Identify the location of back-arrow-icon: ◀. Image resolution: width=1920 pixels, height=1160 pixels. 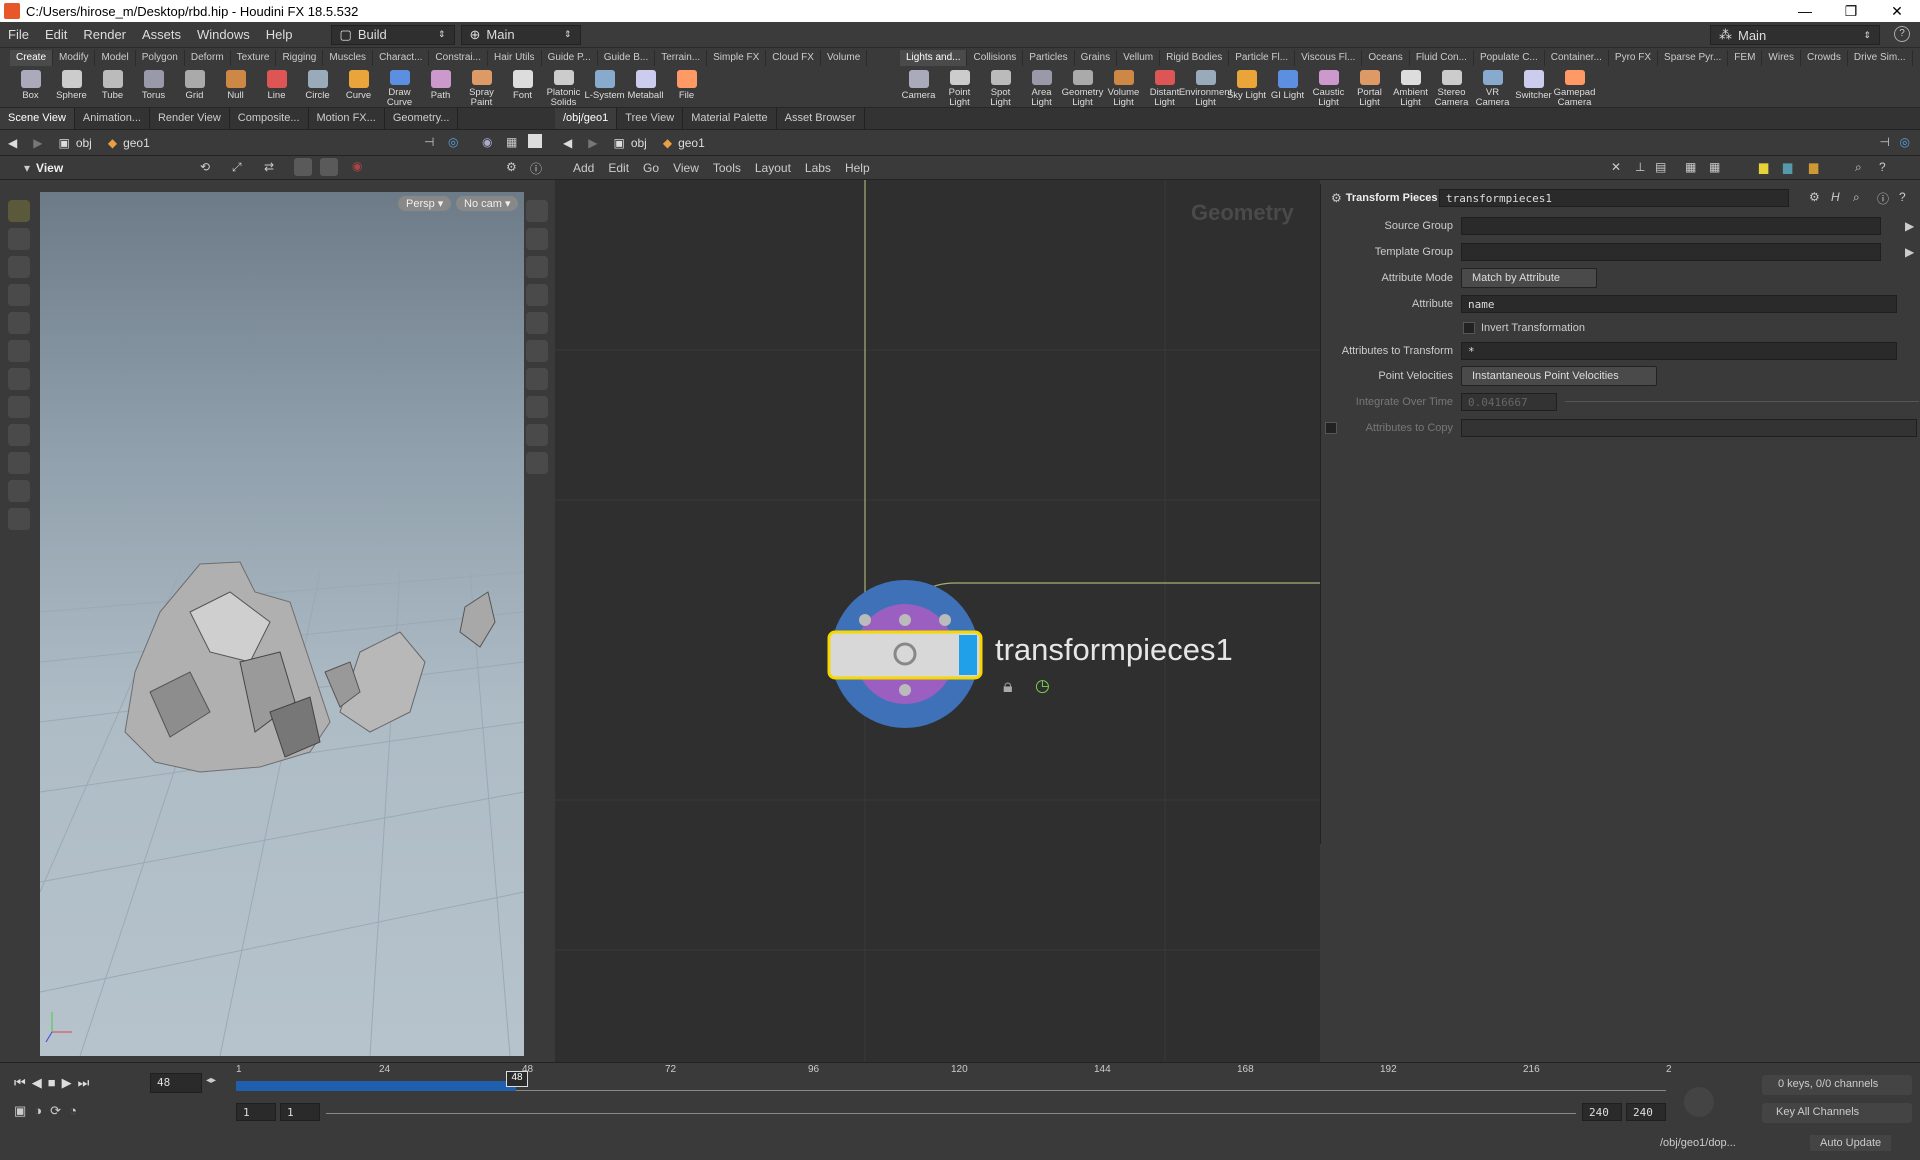
(12, 143).